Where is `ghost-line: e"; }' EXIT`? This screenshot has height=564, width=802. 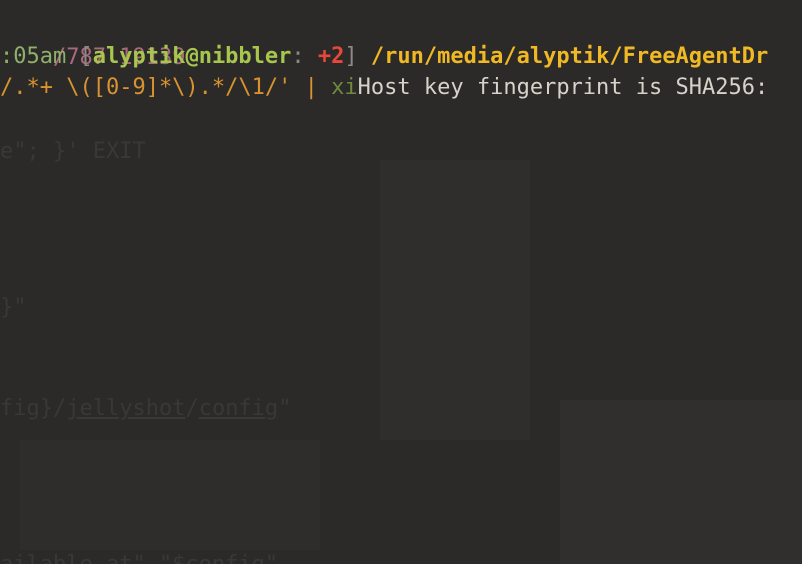
ghost-line: e"; }' EXIT is located at coordinates (73, 151).